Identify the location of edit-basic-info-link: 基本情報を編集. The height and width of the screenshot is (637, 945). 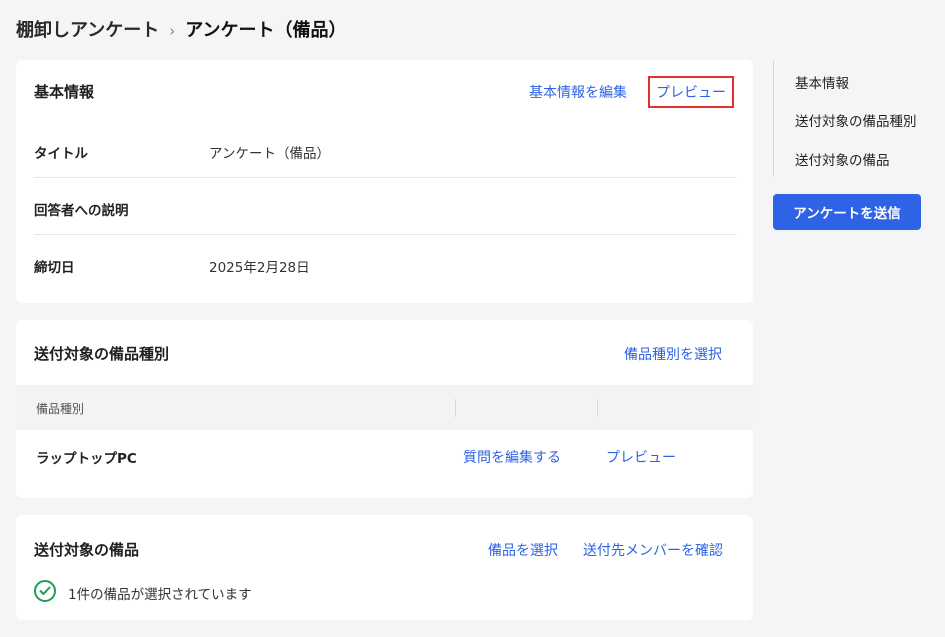
(578, 92).